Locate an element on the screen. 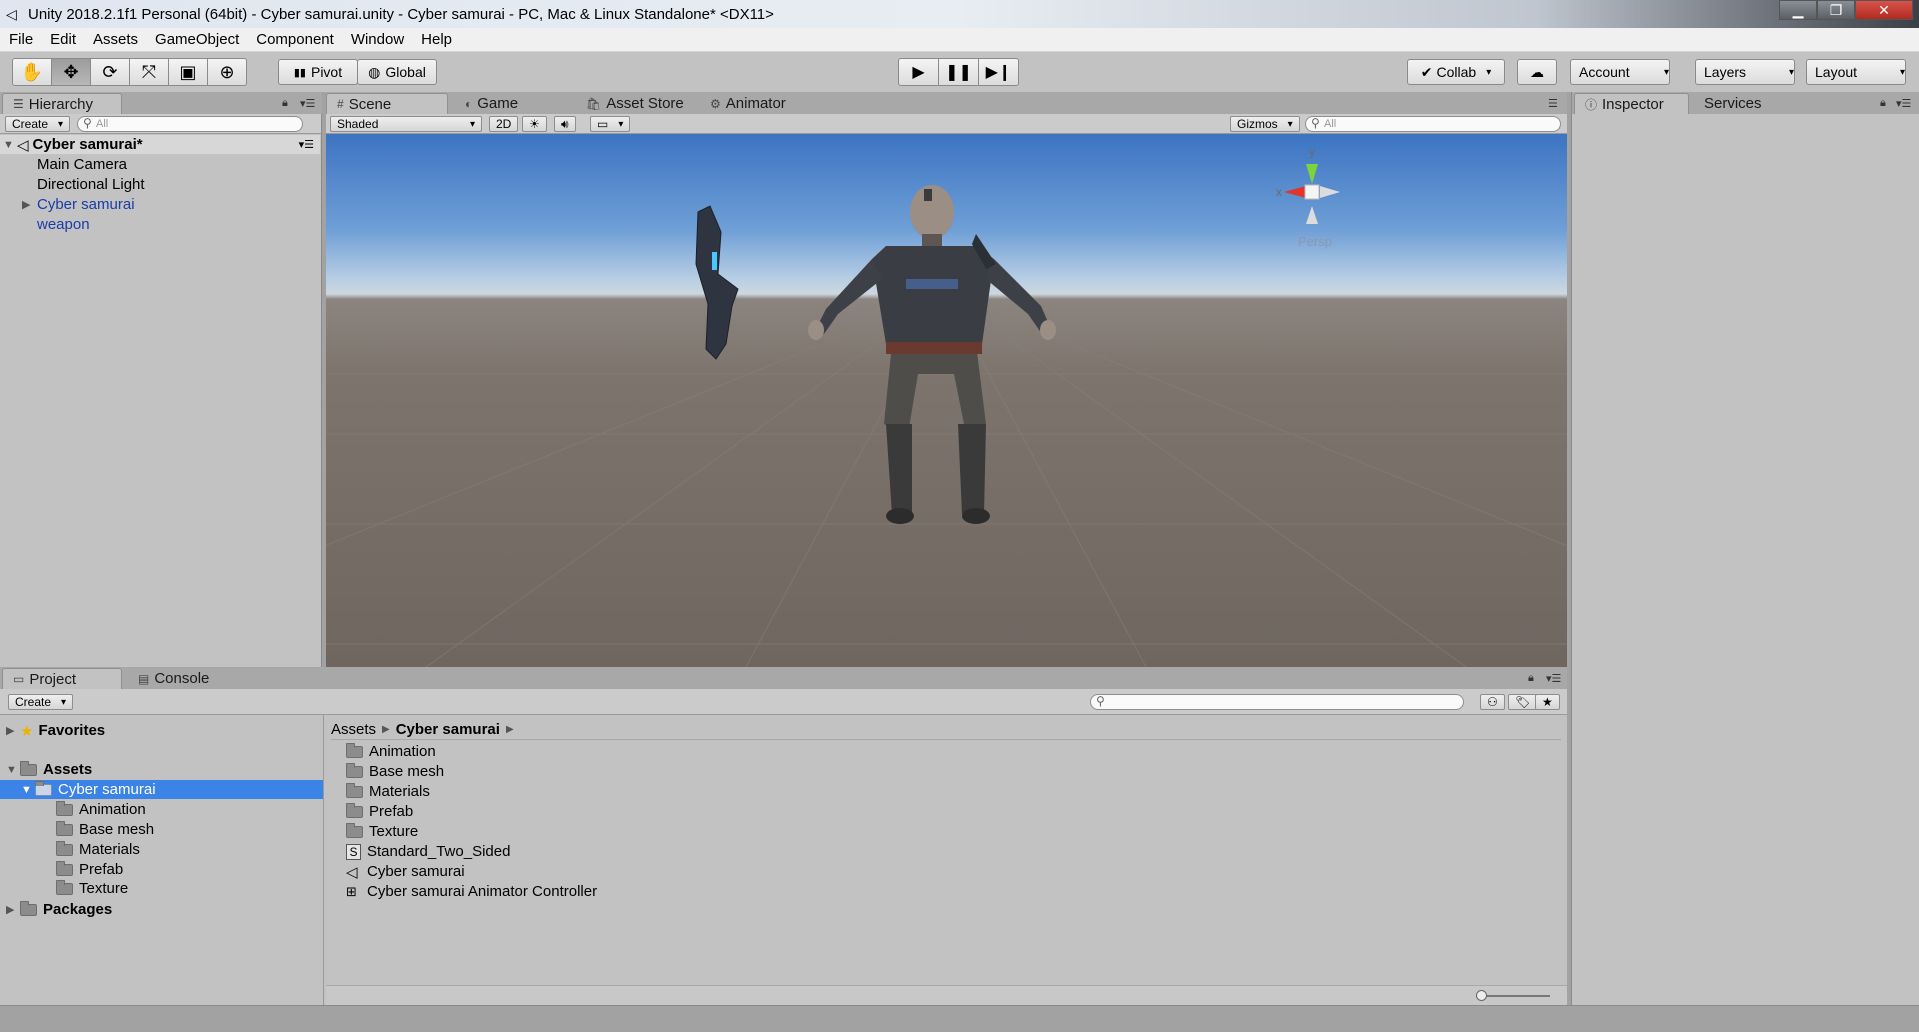  scene-menu-icon: ▾☰ is located at coordinates (306, 144).